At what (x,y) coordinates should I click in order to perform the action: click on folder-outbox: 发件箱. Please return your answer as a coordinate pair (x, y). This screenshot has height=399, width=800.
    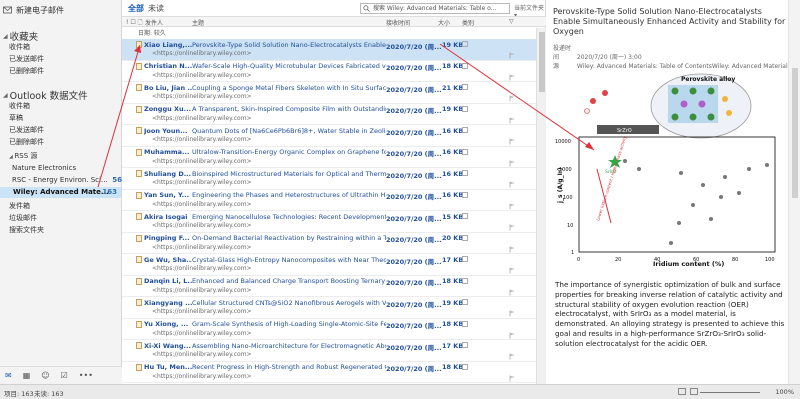
    Looking at the image, I should click on (19, 206).